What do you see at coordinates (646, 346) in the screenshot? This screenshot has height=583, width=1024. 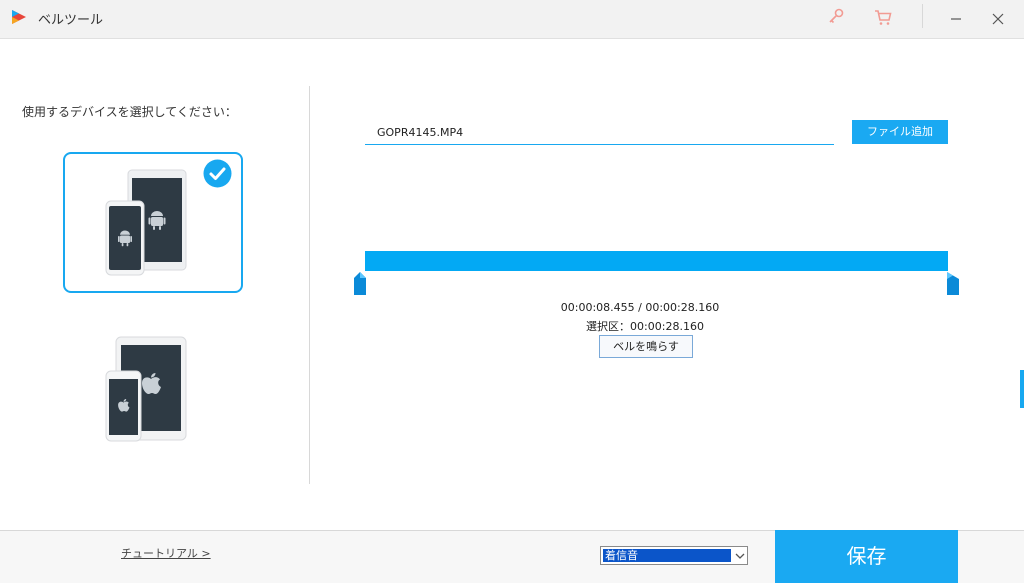 I see `ring-button: ベルを鳴らす` at bounding box center [646, 346].